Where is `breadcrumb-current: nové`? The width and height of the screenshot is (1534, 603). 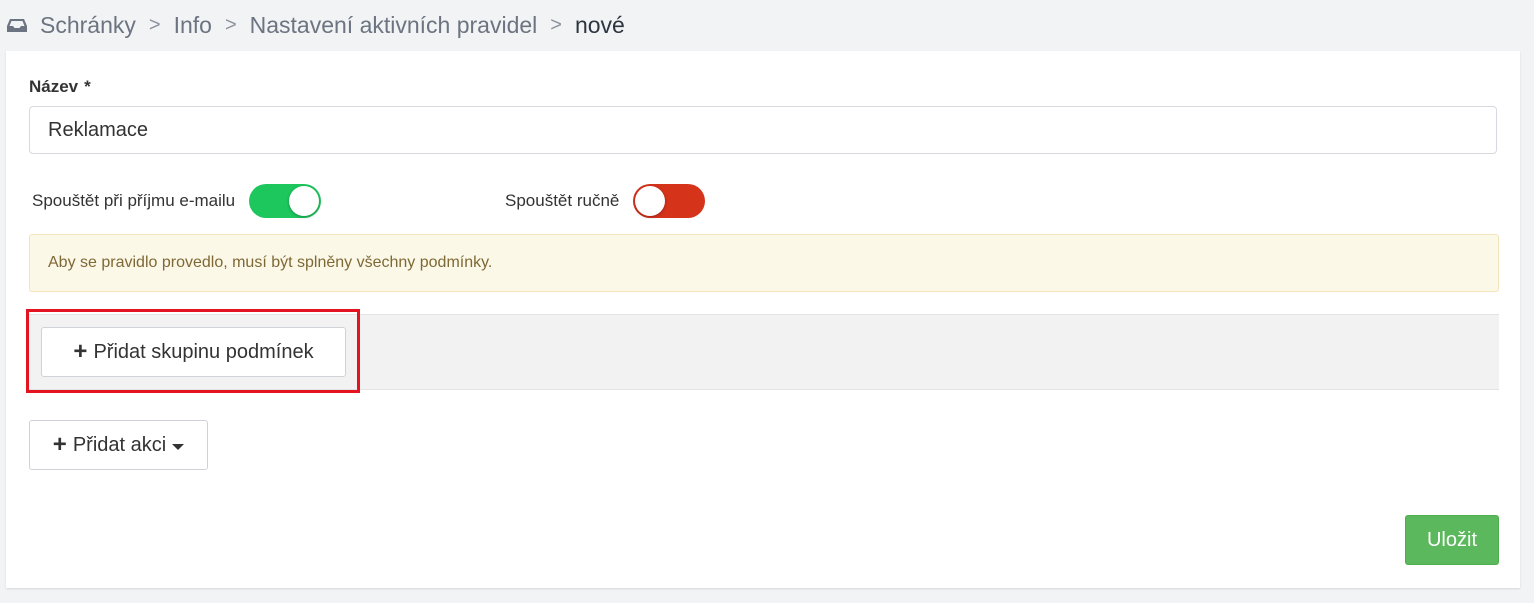
breadcrumb-current: nové is located at coordinates (599, 24).